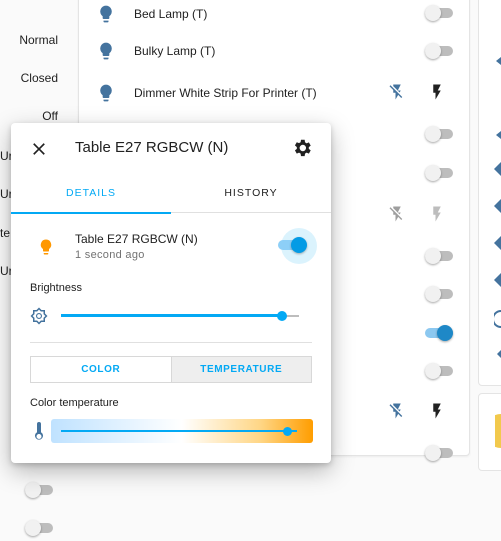 The height and width of the screenshot is (541, 501). I want to click on brightness-slider, so click(180, 316).